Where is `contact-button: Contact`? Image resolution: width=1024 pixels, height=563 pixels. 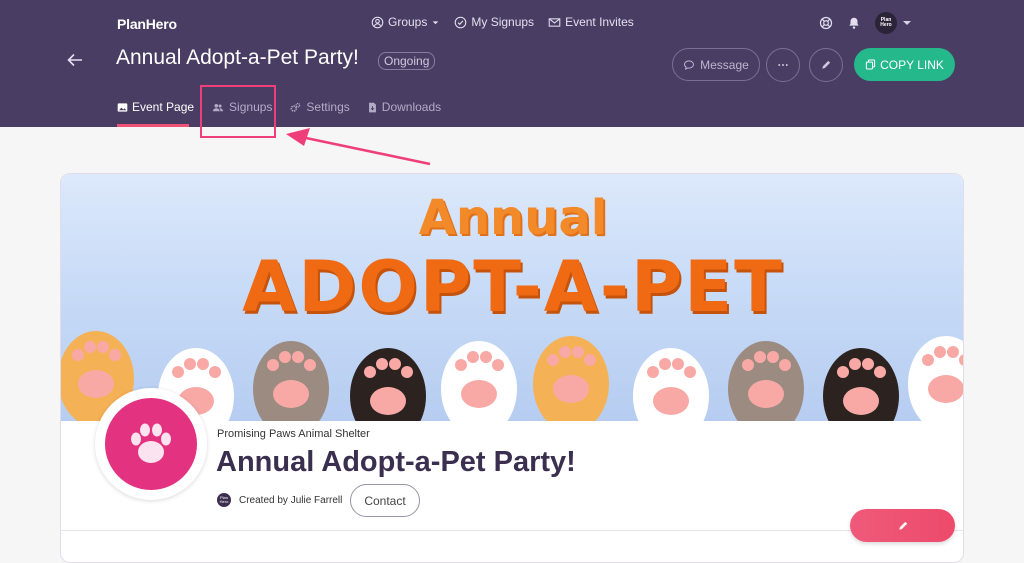
contact-button: Contact is located at coordinates (385, 500).